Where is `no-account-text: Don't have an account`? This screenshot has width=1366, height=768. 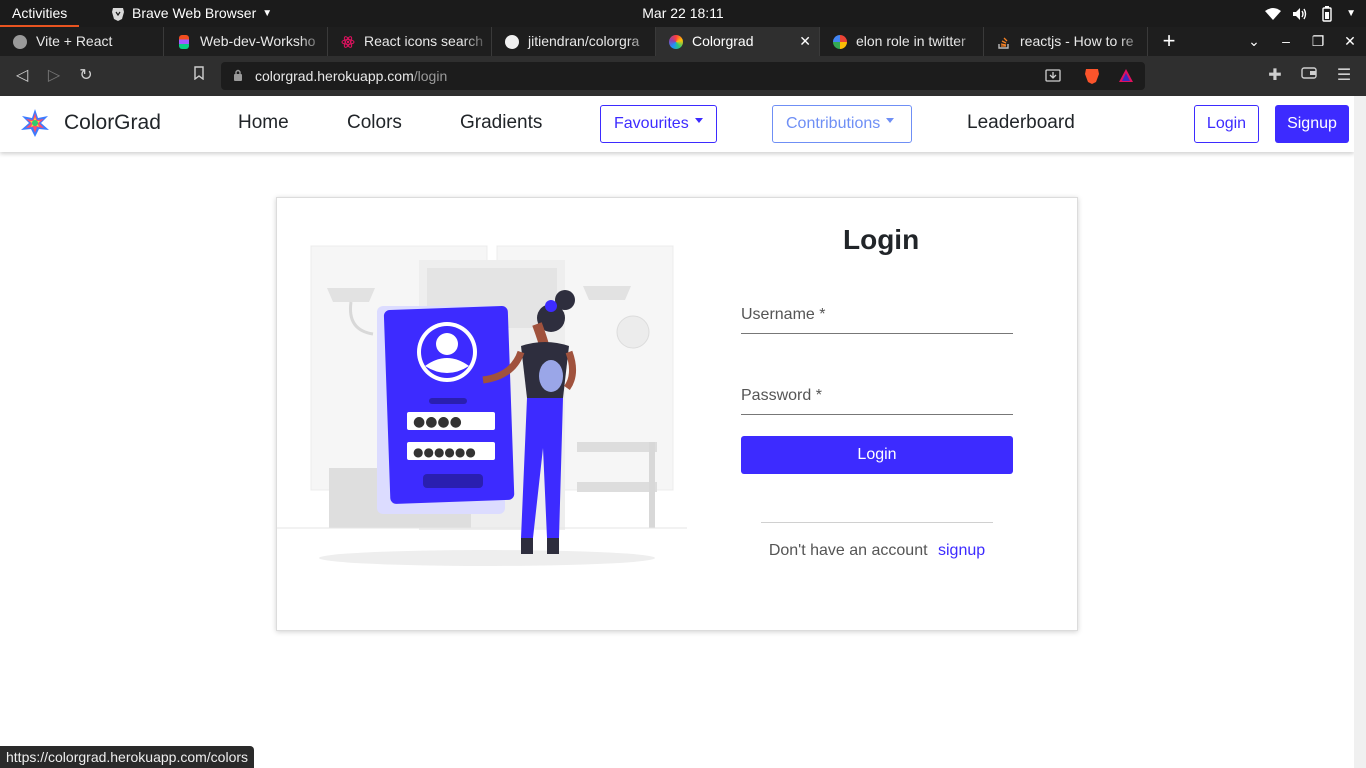
no-account-text: Don't have an account is located at coordinates (848, 550).